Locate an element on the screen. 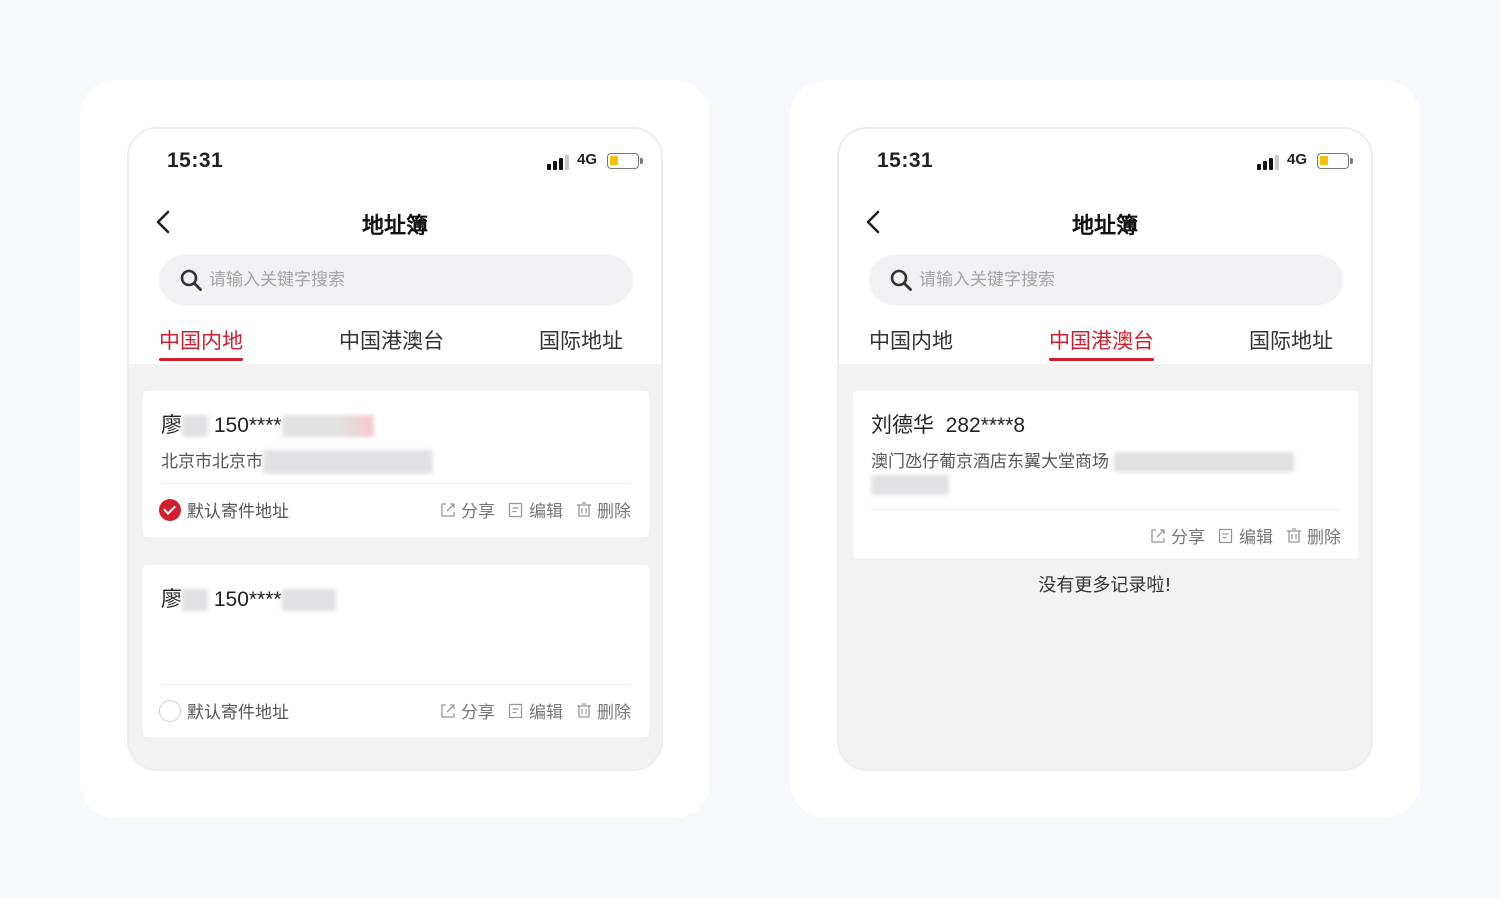 This screenshot has width=1500, height=898. address-text: 澳门氹仔葡京酒店东翼大堂商场 is located at coordinates (990, 462).